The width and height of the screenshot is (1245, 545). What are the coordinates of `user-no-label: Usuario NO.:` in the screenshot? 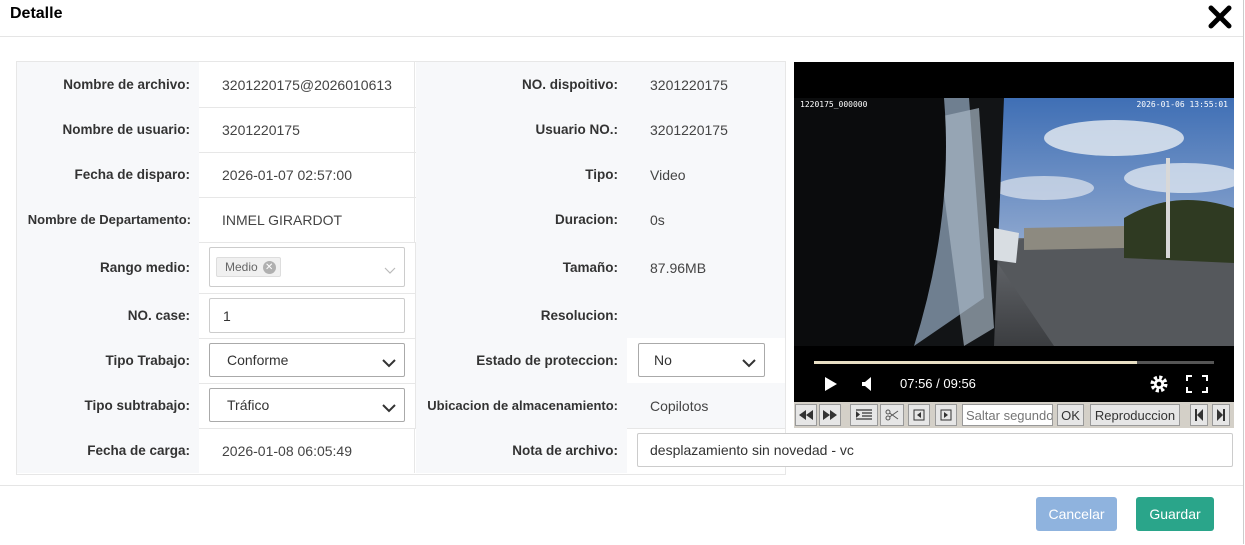 It's located at (521, 129).